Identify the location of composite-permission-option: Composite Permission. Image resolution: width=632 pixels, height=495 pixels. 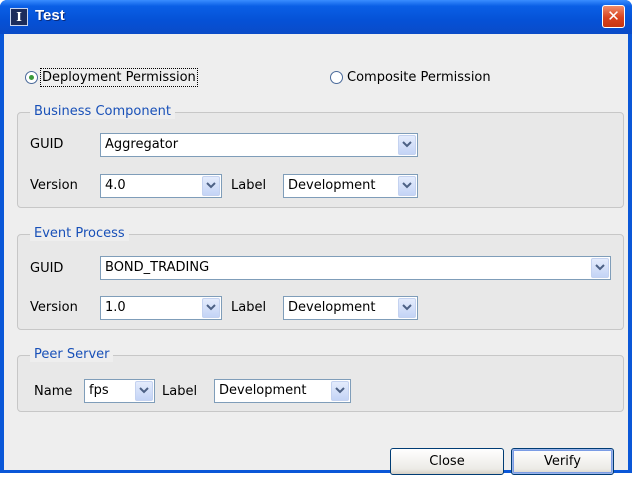
(410, 77).